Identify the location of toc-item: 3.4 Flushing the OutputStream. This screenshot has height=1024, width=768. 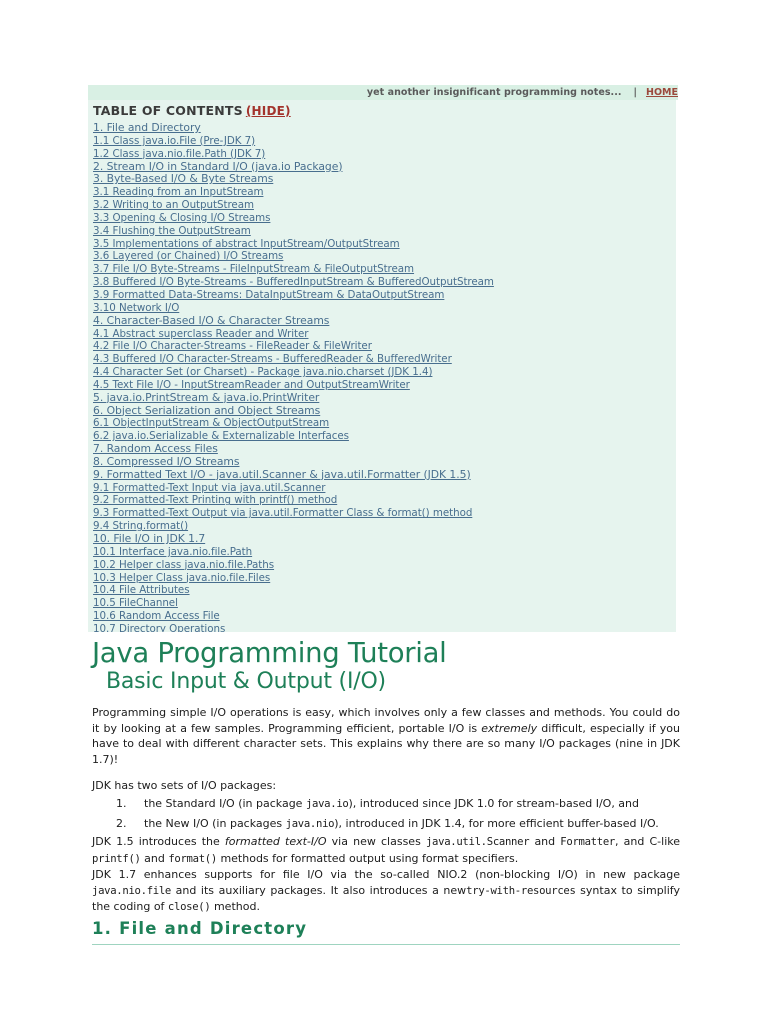
(383, 230).